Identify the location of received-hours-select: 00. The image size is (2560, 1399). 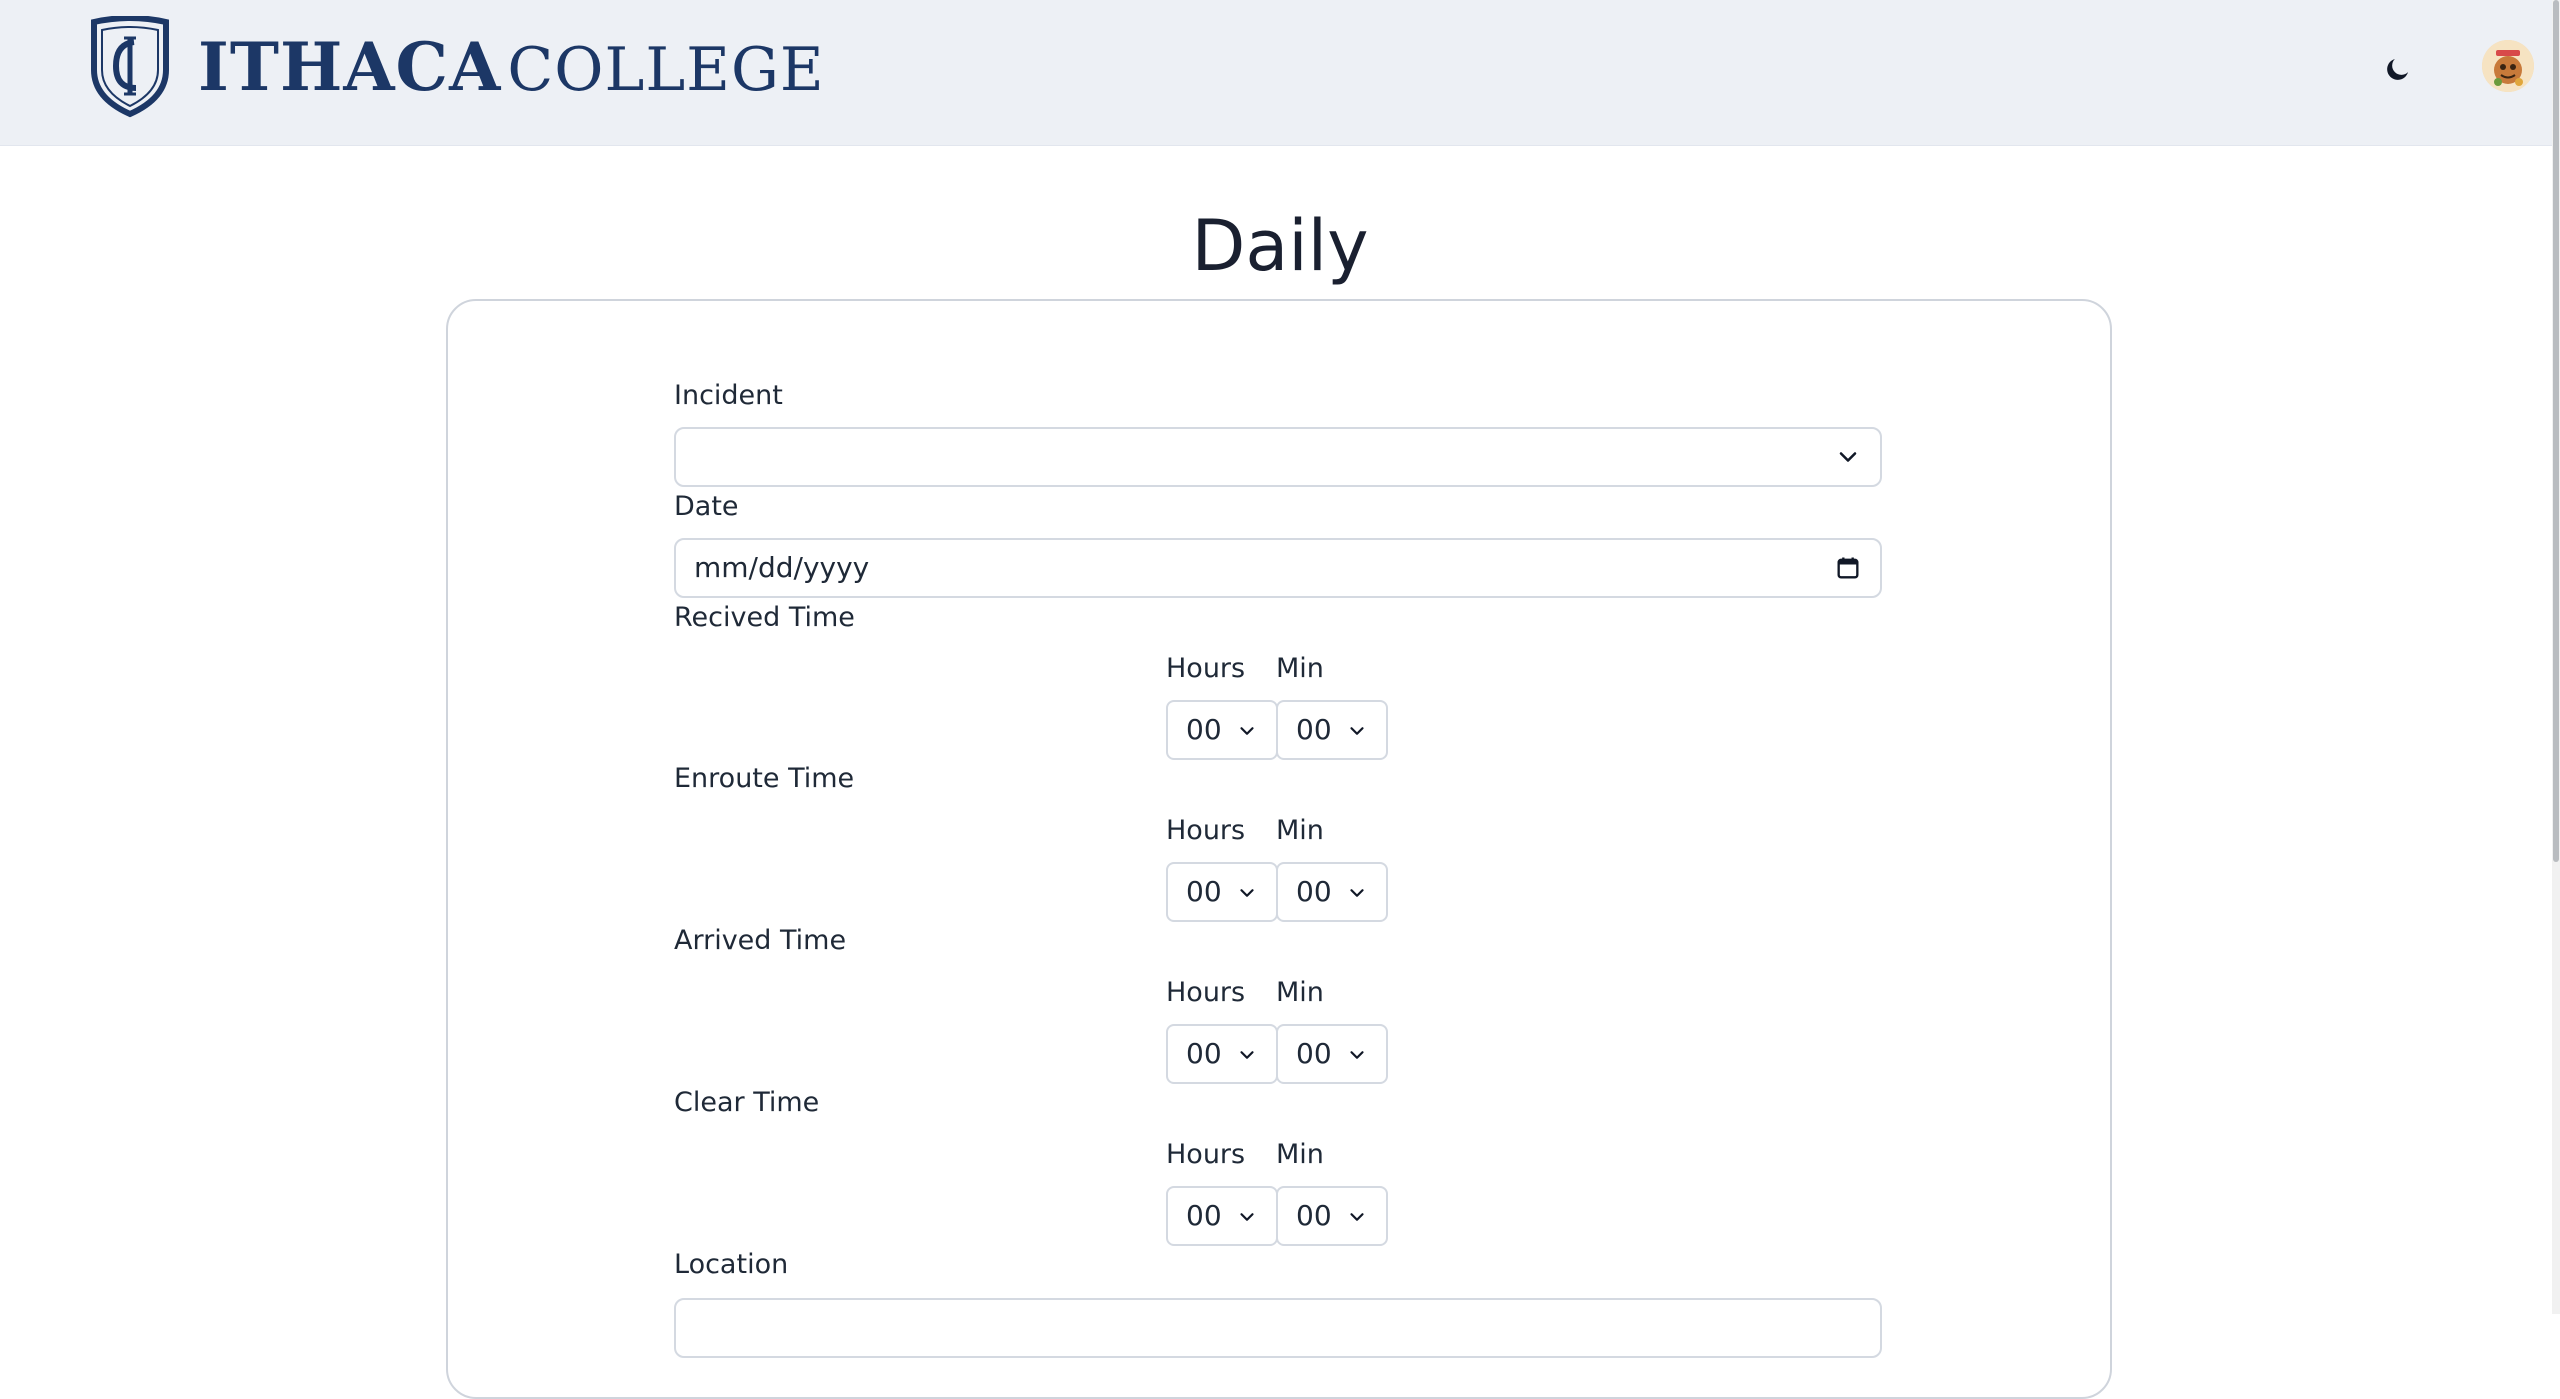
(1222, 730).